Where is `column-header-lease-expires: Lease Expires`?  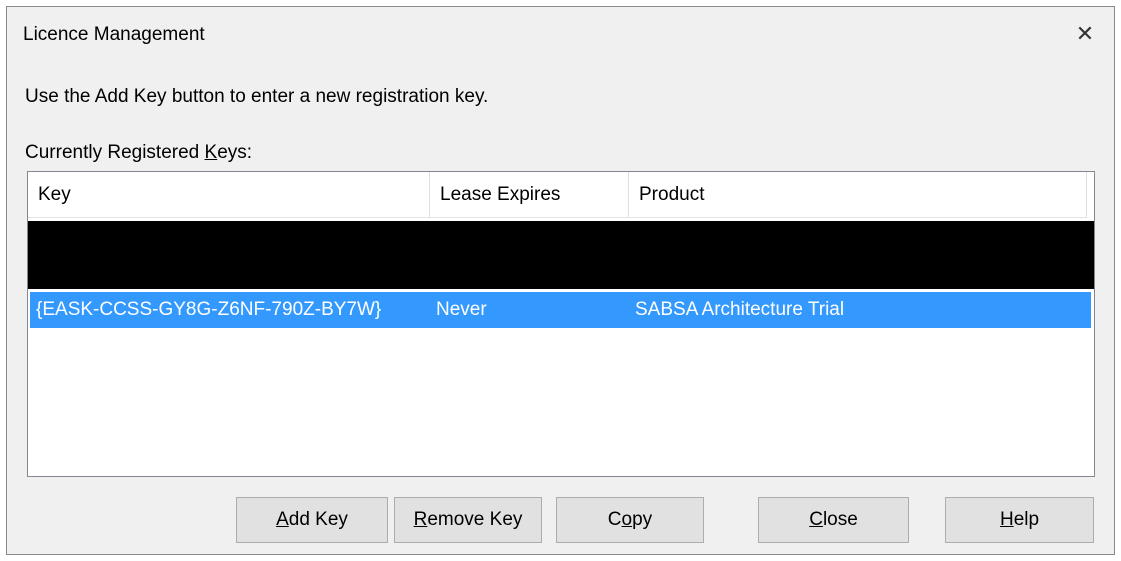 column-header-lease-expires: Lease Expires is located at coordinates (529, 195).